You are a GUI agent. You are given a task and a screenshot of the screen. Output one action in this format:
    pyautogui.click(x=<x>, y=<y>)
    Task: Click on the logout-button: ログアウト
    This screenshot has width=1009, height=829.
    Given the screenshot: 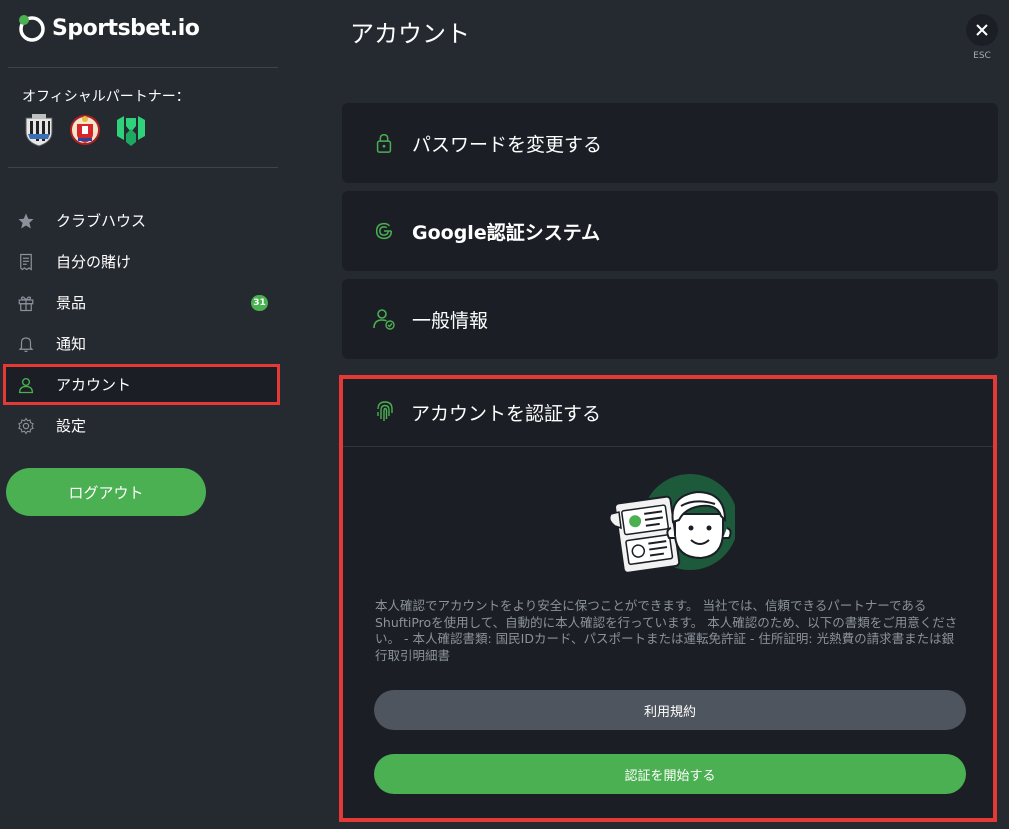 What is the action you would take?
    pyautogui.click(x=106, y=492)
    